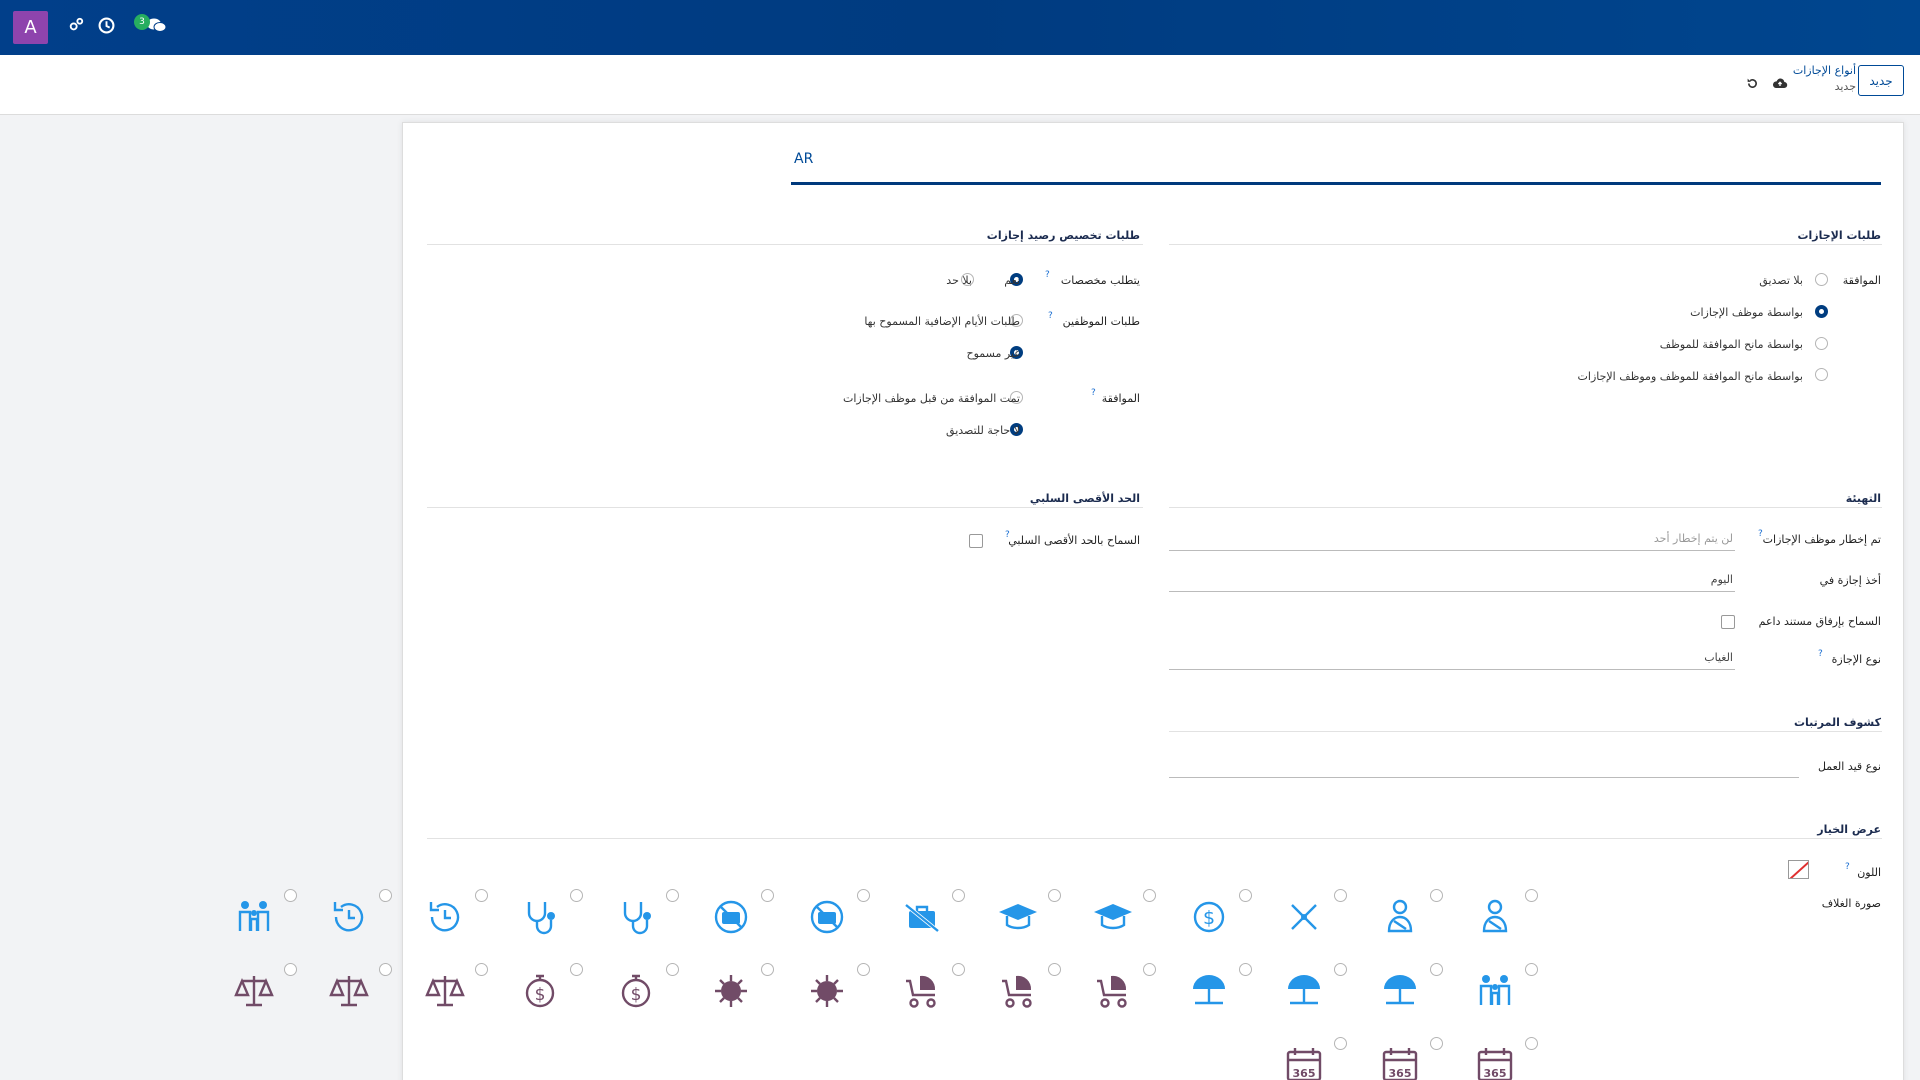  What do you see at coordinates (1113, 917) in the screenshot?
I see `graduation-cap-icon` at bounding box center [1113, 917].